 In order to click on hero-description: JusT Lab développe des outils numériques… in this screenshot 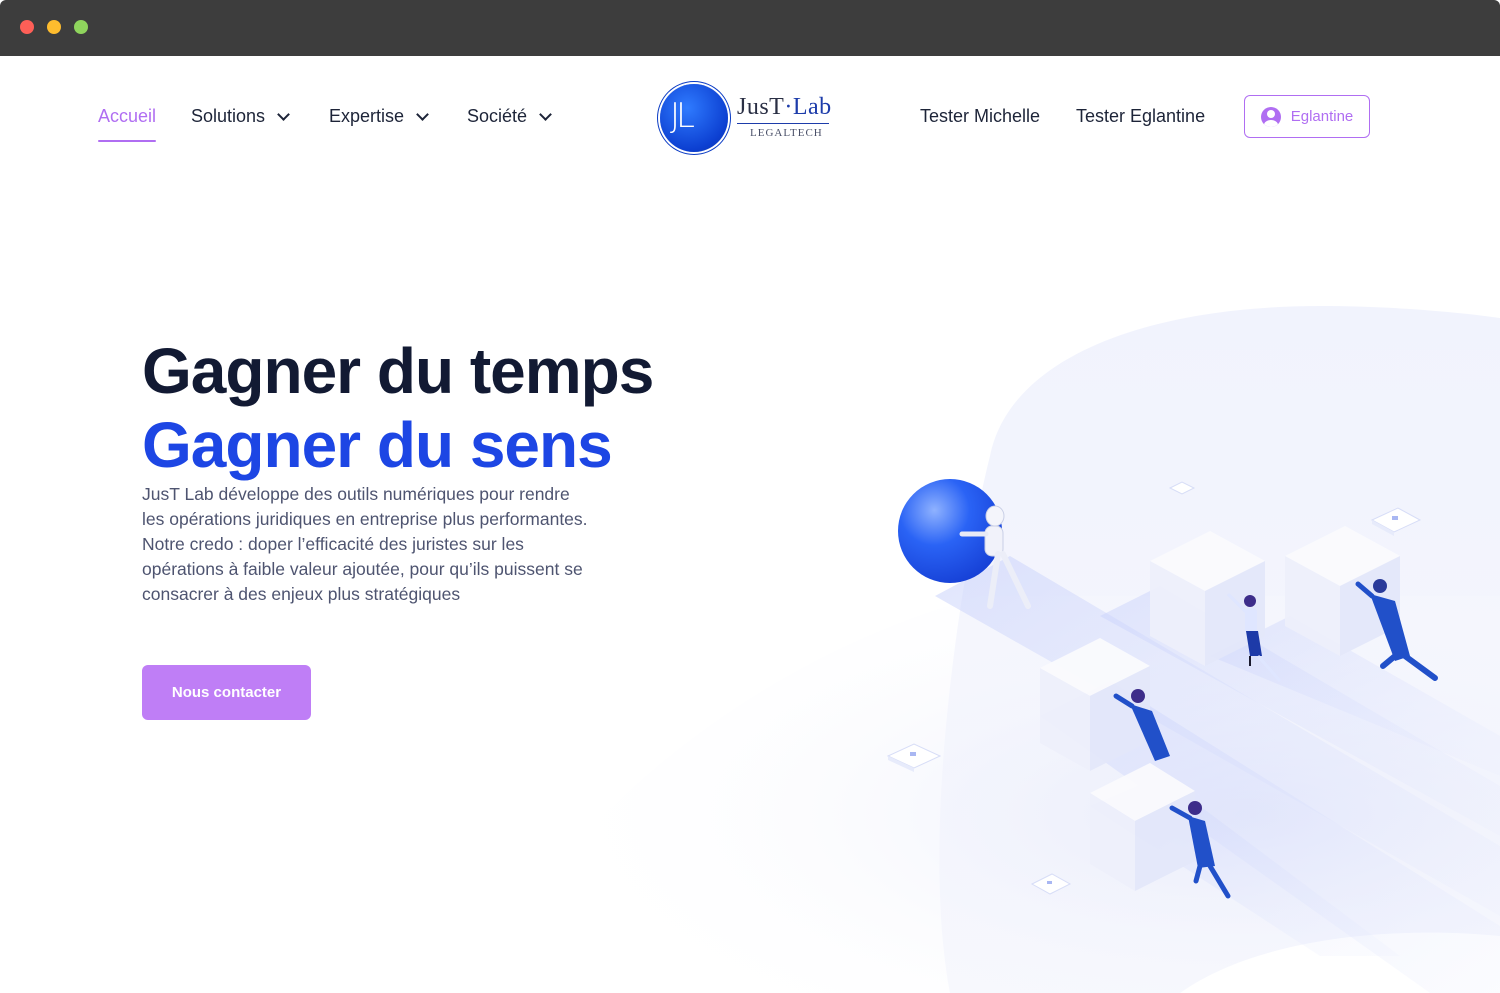, I will do `click(397, 544)`.